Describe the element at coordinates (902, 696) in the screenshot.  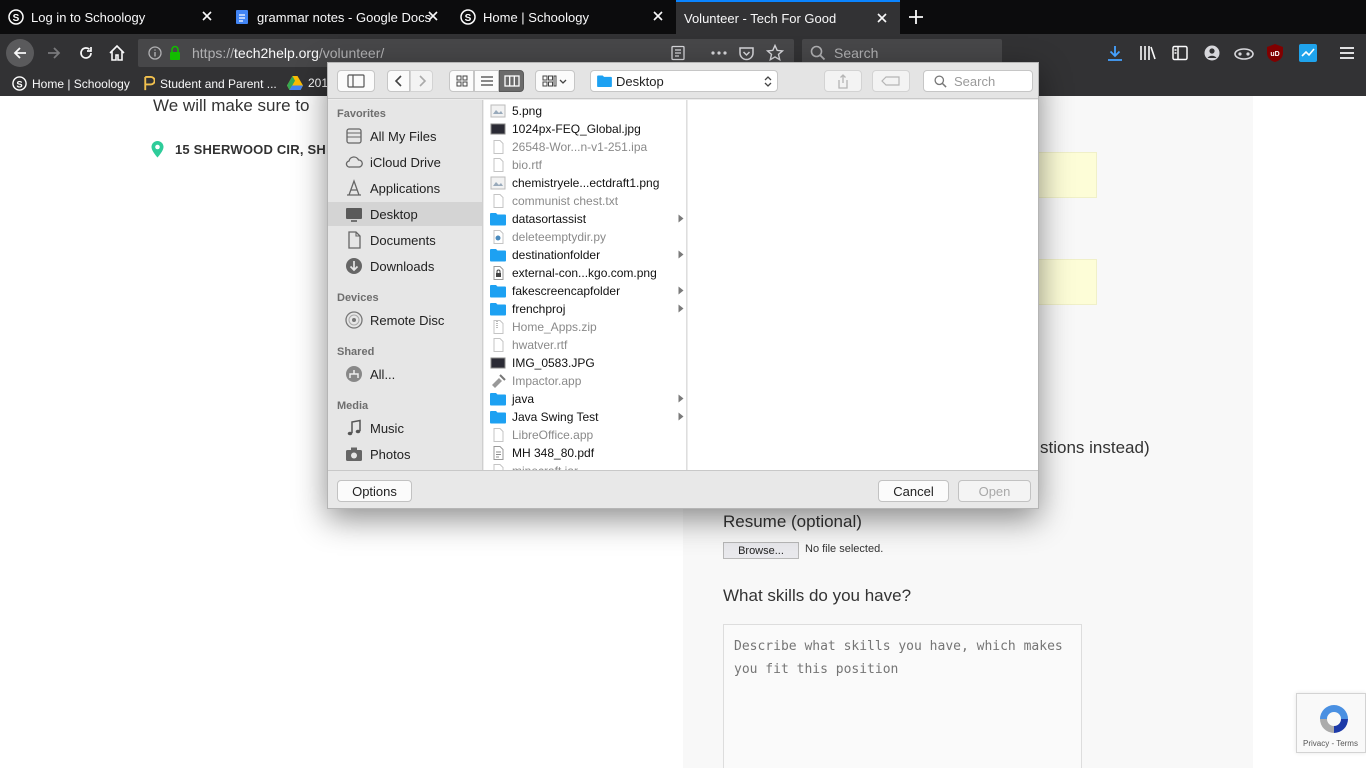
I see `skills-textarea` at that location.